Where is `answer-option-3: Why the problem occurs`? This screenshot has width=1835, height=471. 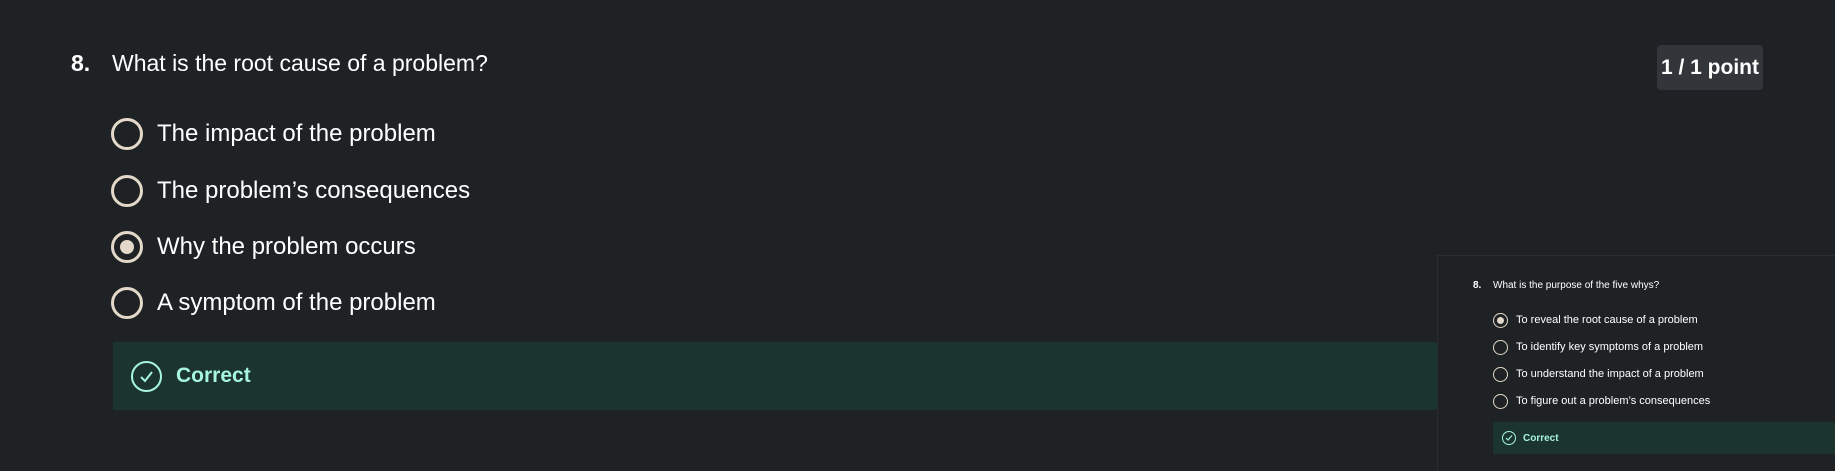
answer-option-3: Why the problem occurs is located at coordinates (263, 247).